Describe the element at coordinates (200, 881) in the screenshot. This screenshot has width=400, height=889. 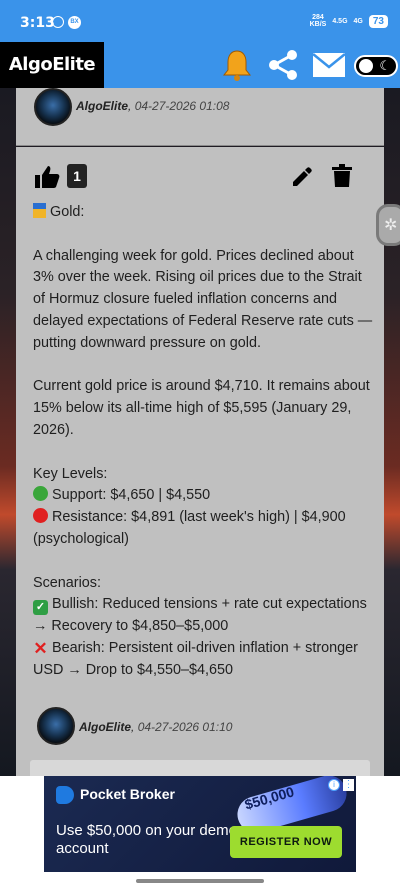
I see `home-indicator` at that location.